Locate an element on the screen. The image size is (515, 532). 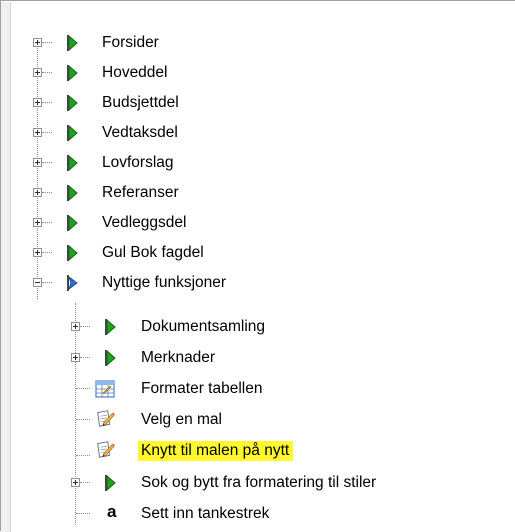
tree-item-dokumentsamling: Dokumentsamling is located at coordinates (258, 327).